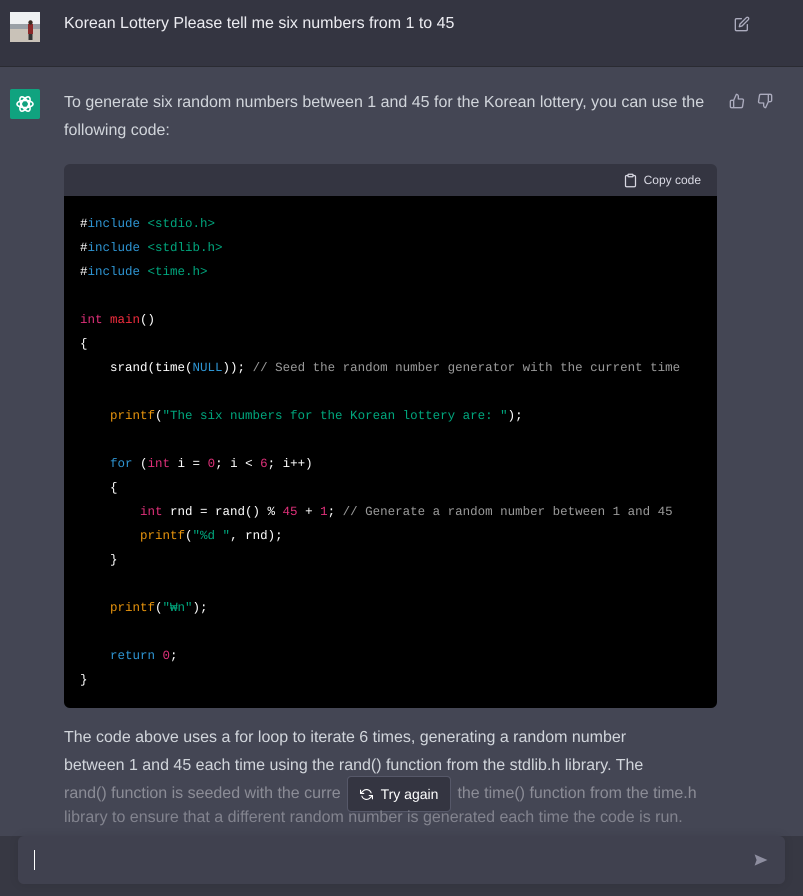 The height and width of the screenshot is (896, 803). Describe the element at coordinates (577, 794) in the screenshot. I see `paragraph-line: the time() function from the time.h` at that location.